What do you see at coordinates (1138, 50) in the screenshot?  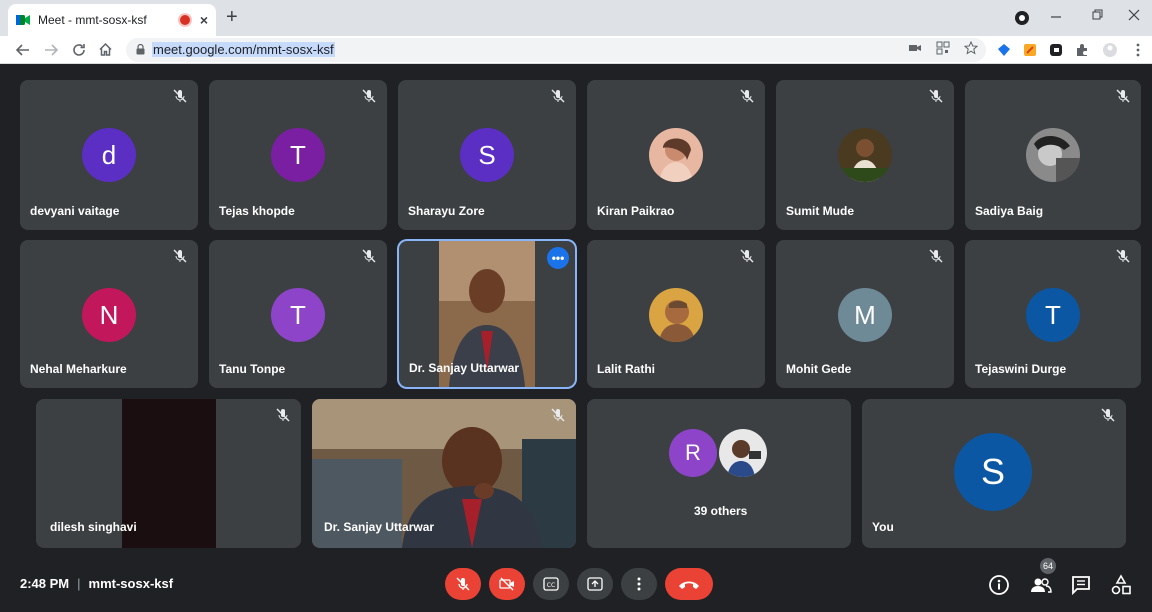 I see `browser-menu-icon` at bounding box center [1138, 50].